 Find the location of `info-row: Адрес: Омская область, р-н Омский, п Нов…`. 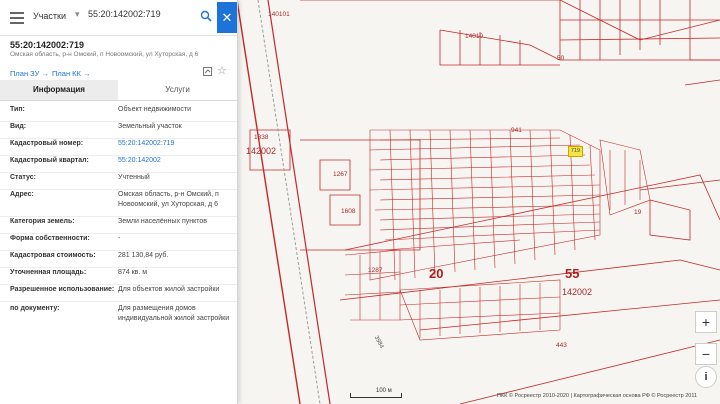

info-row: Адрес: Омская область, р-н Омский, п Нов… is located at coordinates (118, 203).